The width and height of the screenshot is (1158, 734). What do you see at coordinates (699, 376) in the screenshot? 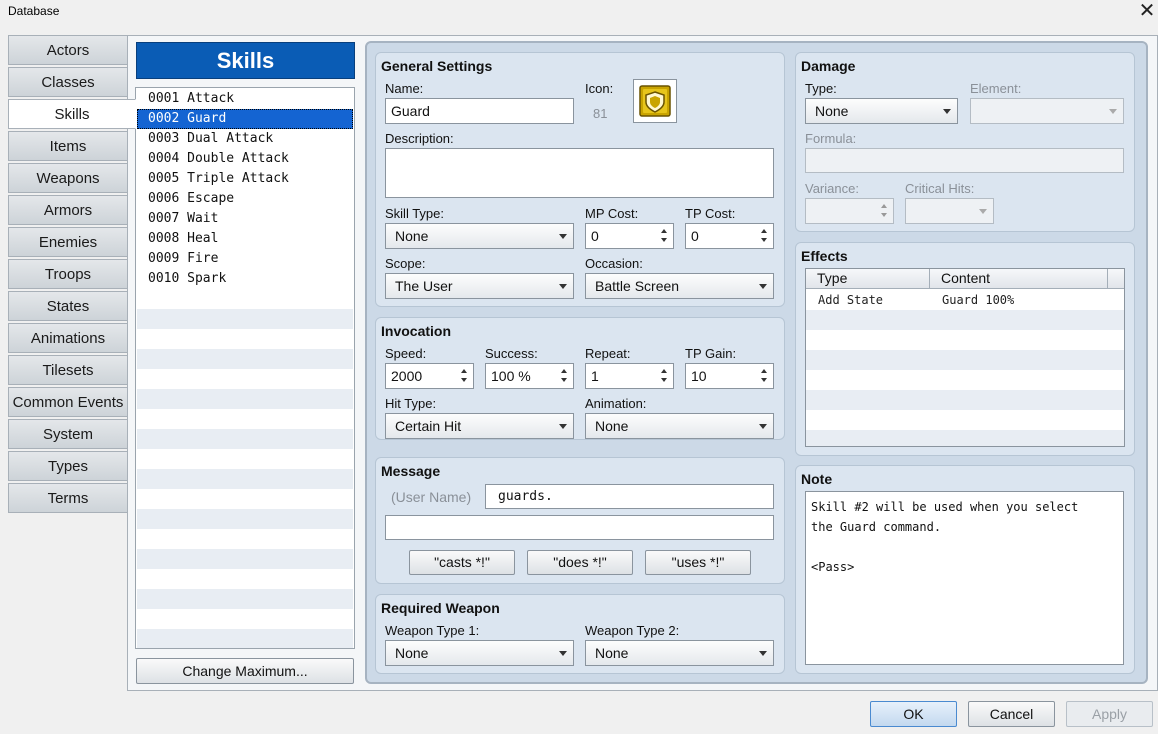
I see `tp-gain-value: 10` at bounding box center [699, 376].